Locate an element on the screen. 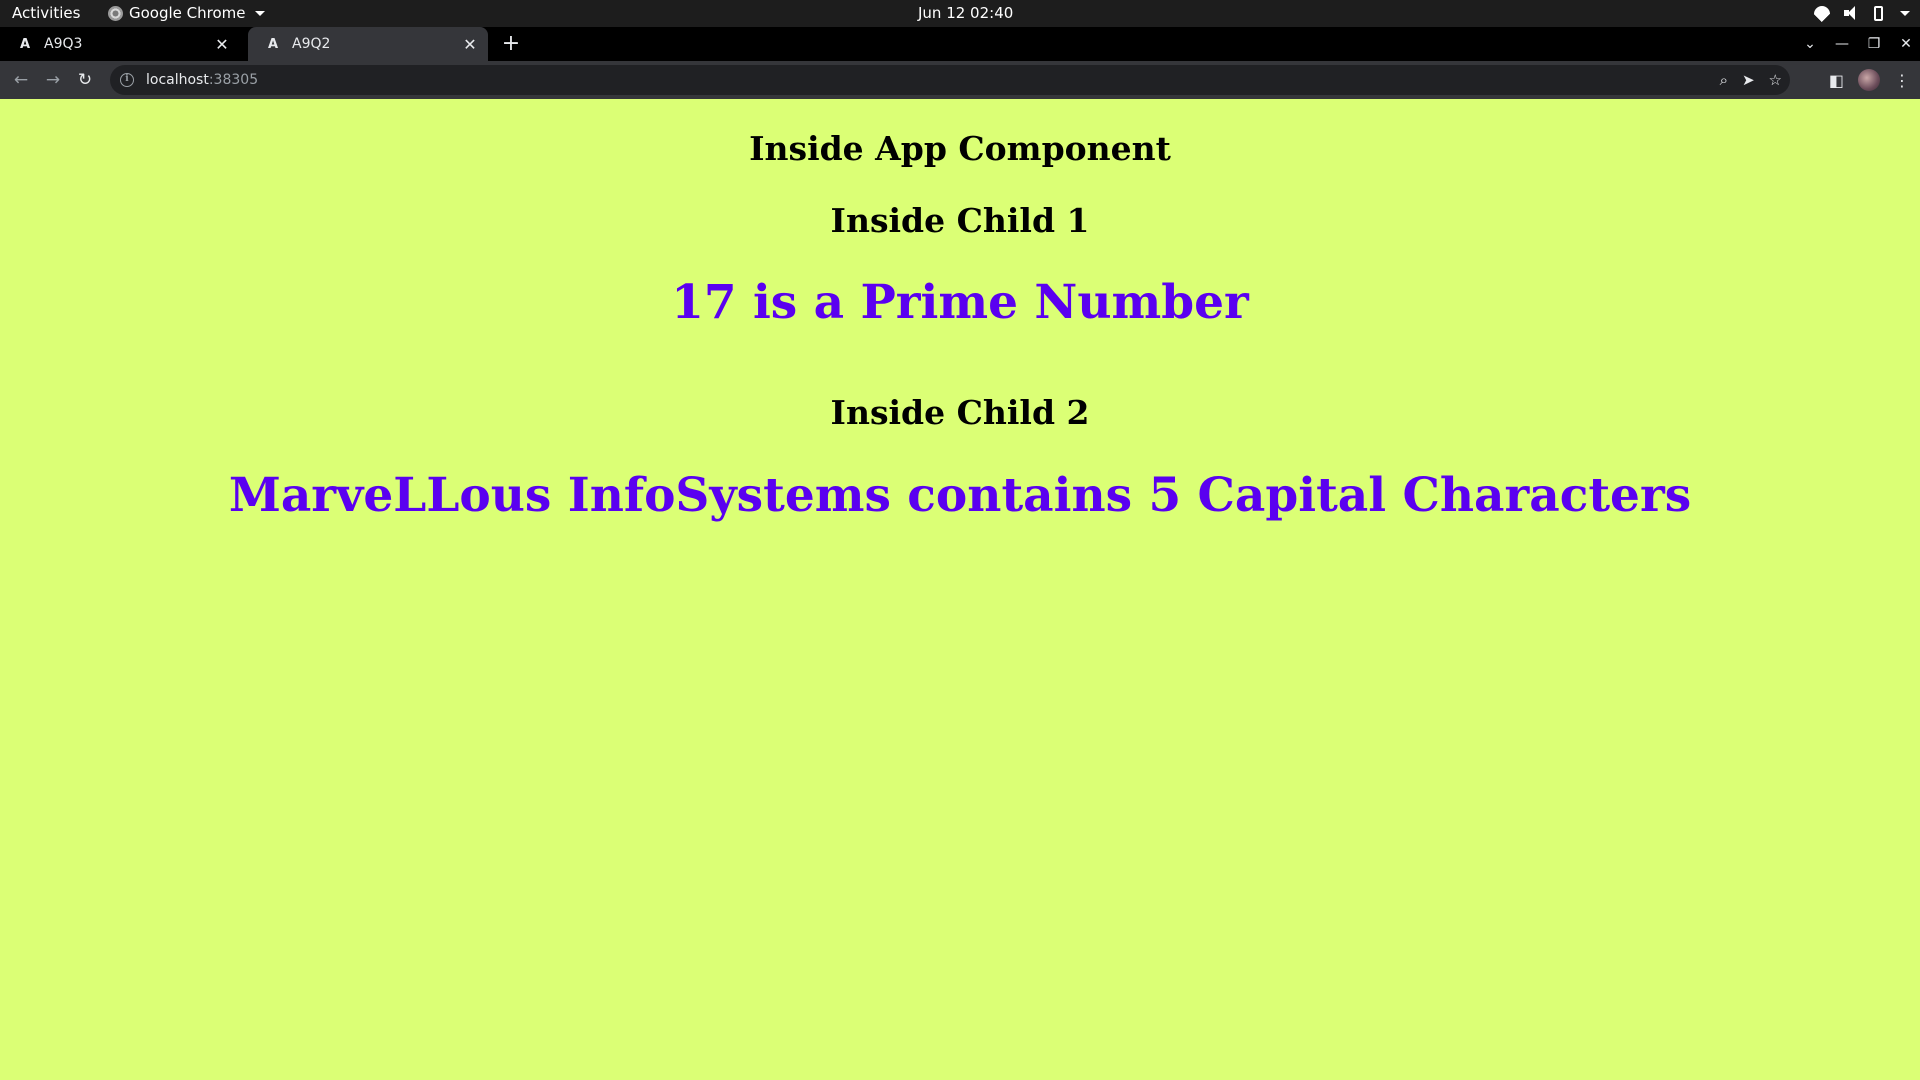 Image resolution: width=1920 pixels, height=1080 pixels. profile-avatar is located at coordinates (1869, 80).